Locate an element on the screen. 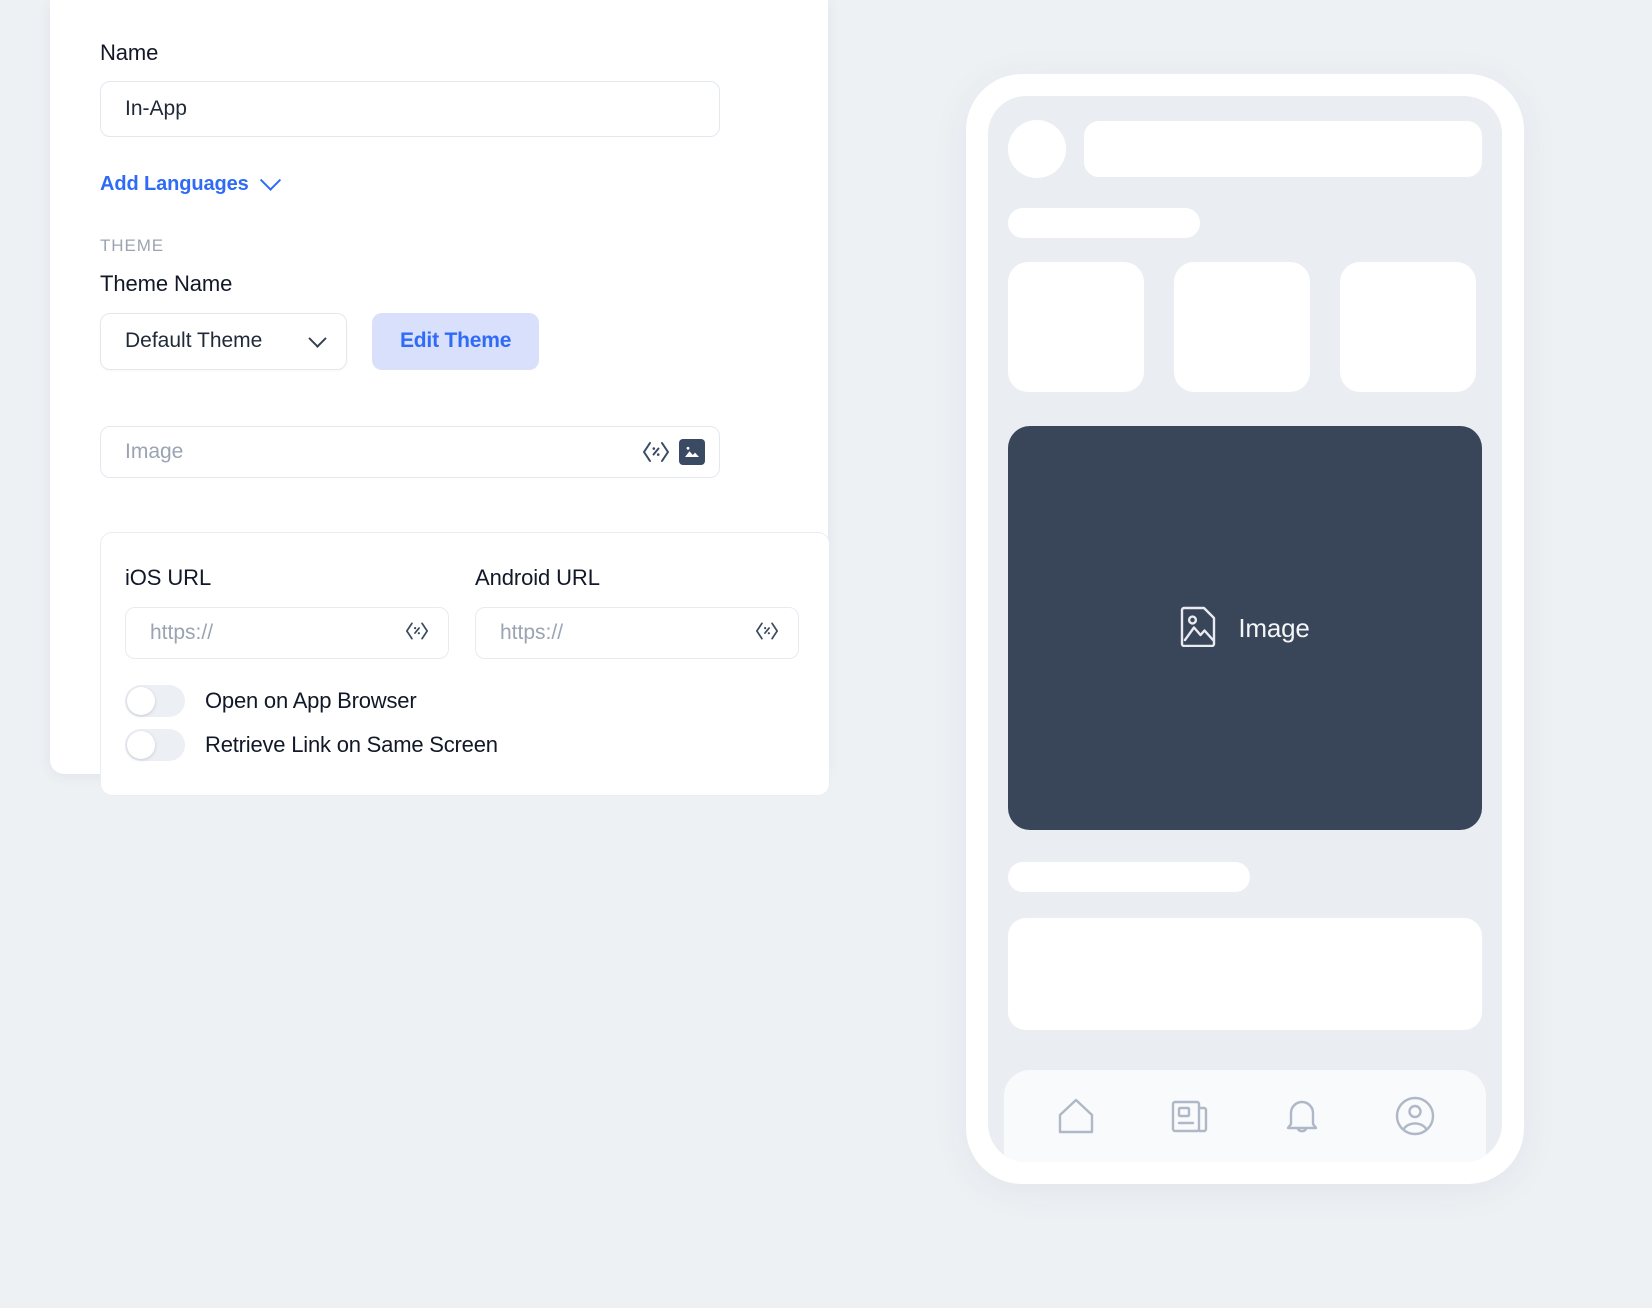 The width and height of the screenshot is (1652, 1308). preview-subtitle-placeholder is located at coordinates (1129, 877).